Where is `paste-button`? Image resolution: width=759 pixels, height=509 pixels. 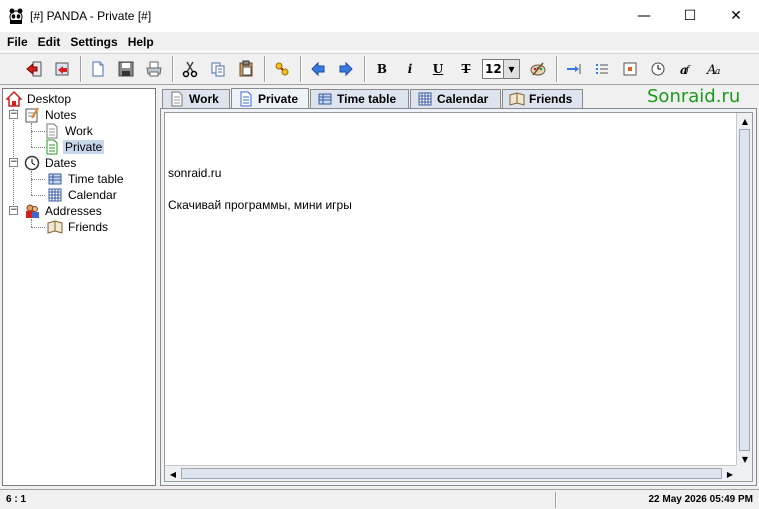 paste-button is located at coordinates (246, 69).